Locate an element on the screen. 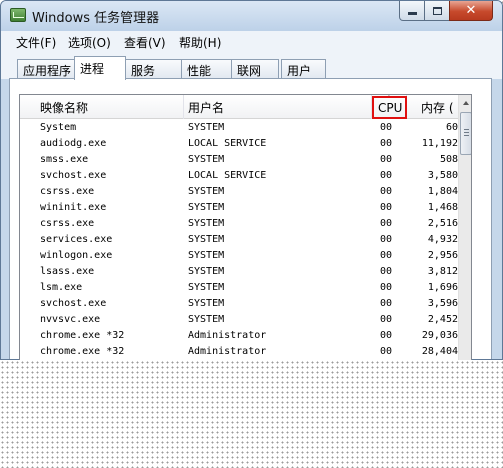  table-row: svchost.exe SYSTEM 00 3,596 is located at coordinates (239, 304).